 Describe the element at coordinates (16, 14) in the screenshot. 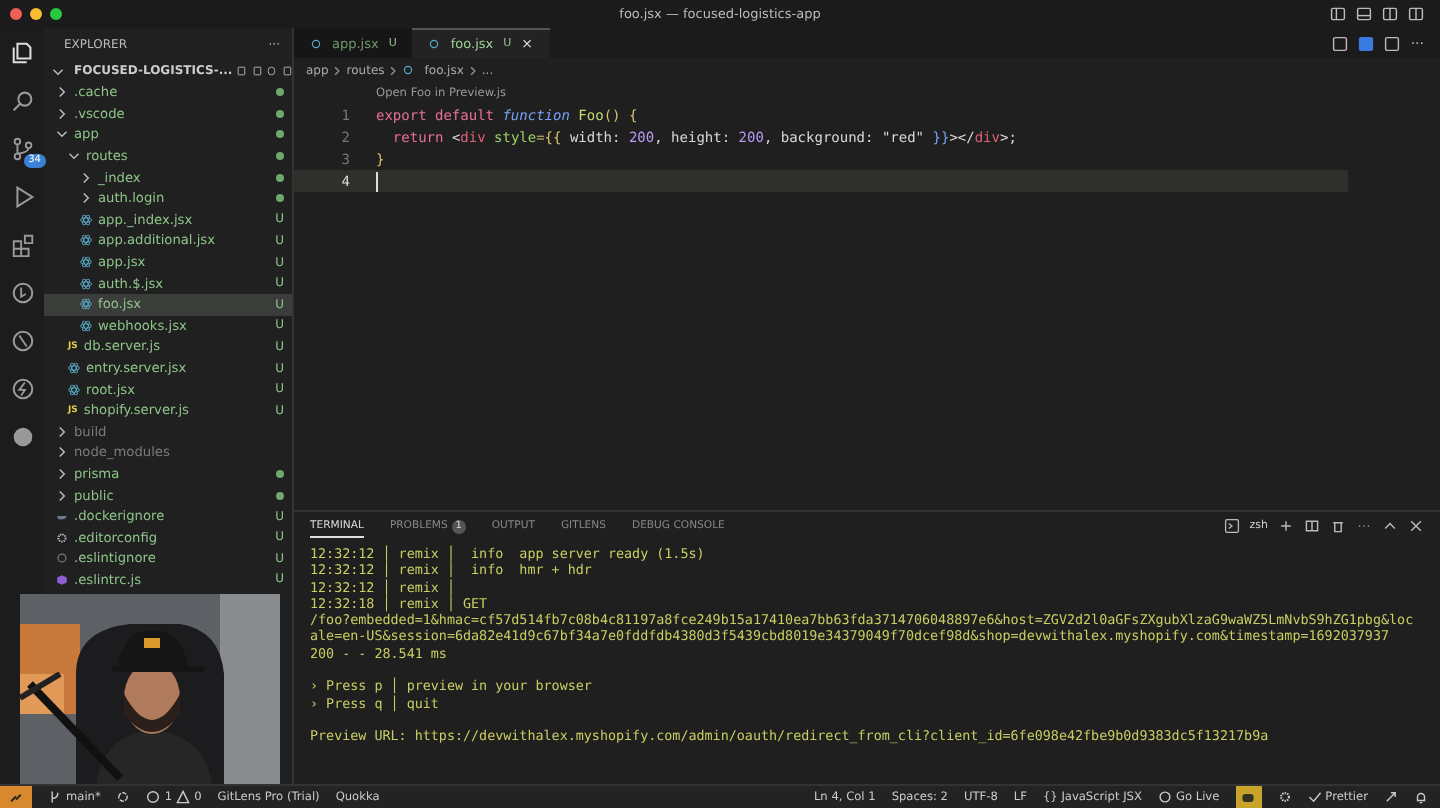

I see `close-window-button` at that location.